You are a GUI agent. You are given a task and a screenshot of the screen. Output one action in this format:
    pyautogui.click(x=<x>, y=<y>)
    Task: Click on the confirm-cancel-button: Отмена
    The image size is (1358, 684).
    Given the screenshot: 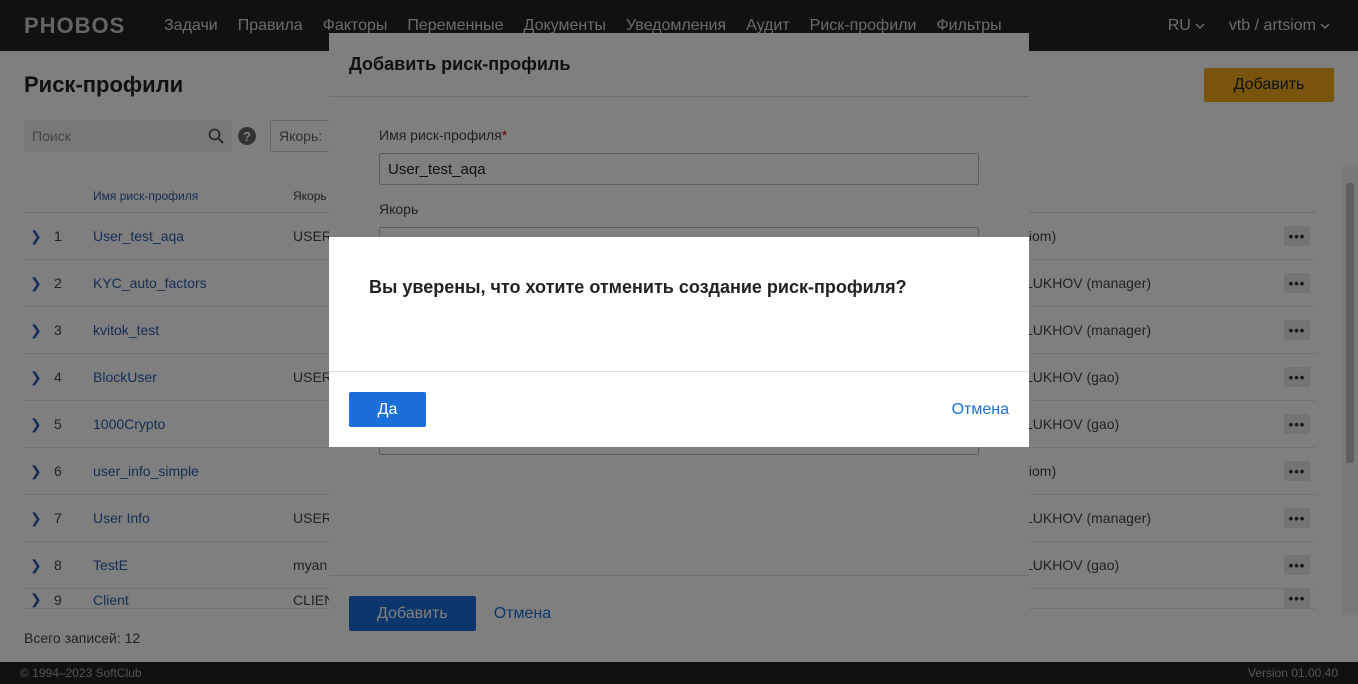 What is the action you would take?
    pyautogui.click(x=980, y=410)
    